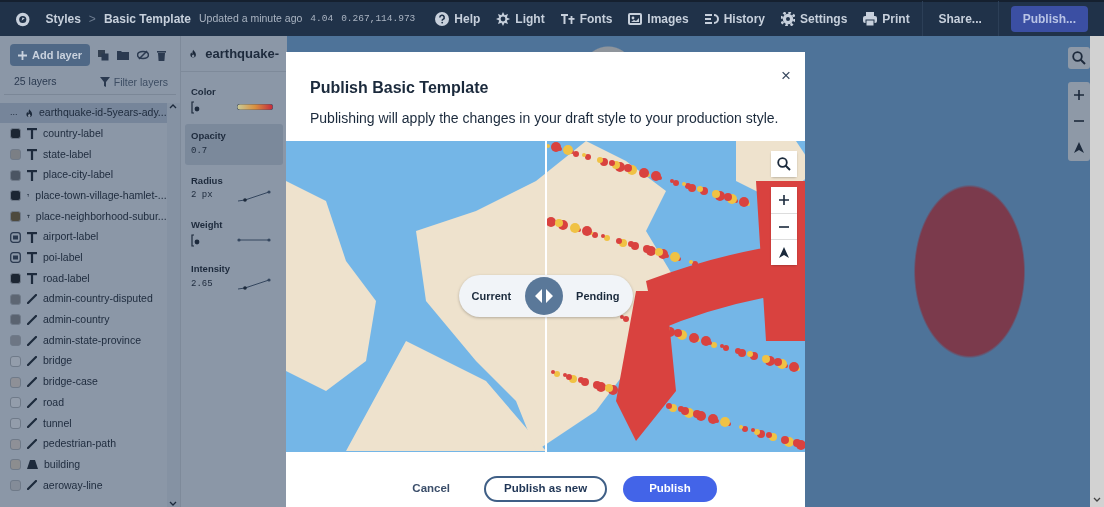 Image resolution: width=1104 pixels, height=507 pixels. Describe the element at coordinates (83, 465) in the screenshot. I see `layer-item: building` at that location.